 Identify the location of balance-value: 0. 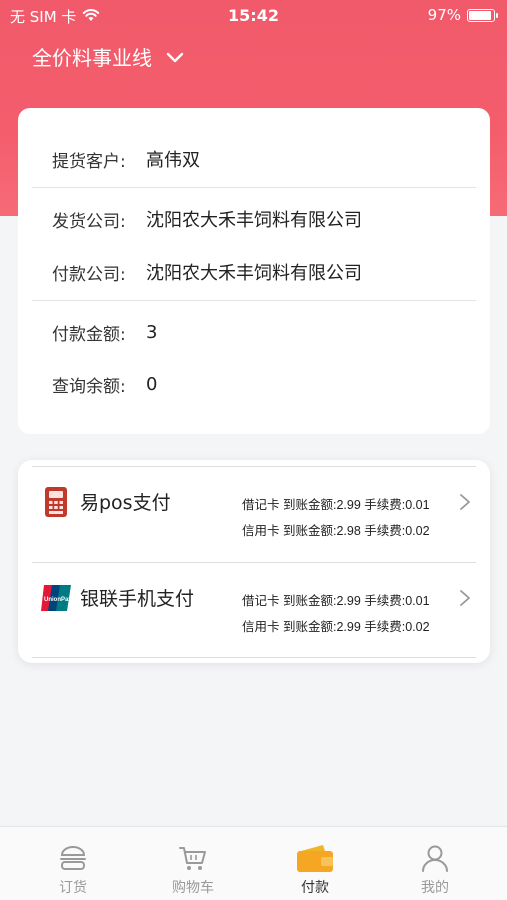
(152, 384).